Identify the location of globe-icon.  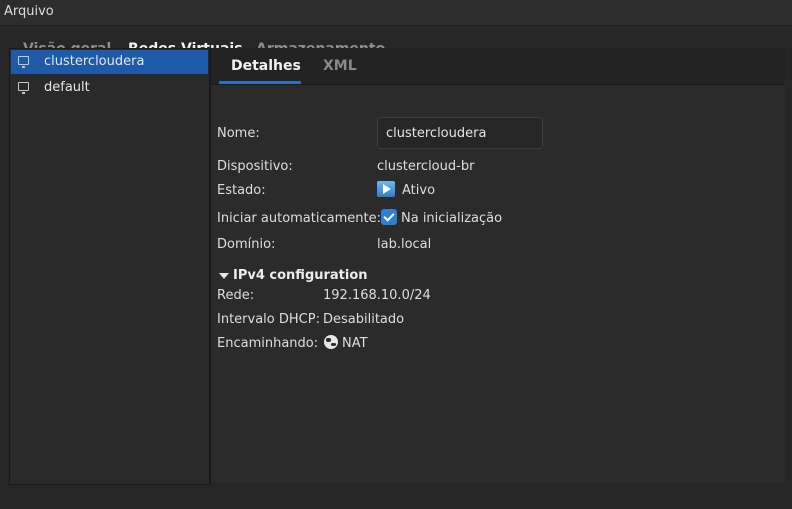
(331, 342).